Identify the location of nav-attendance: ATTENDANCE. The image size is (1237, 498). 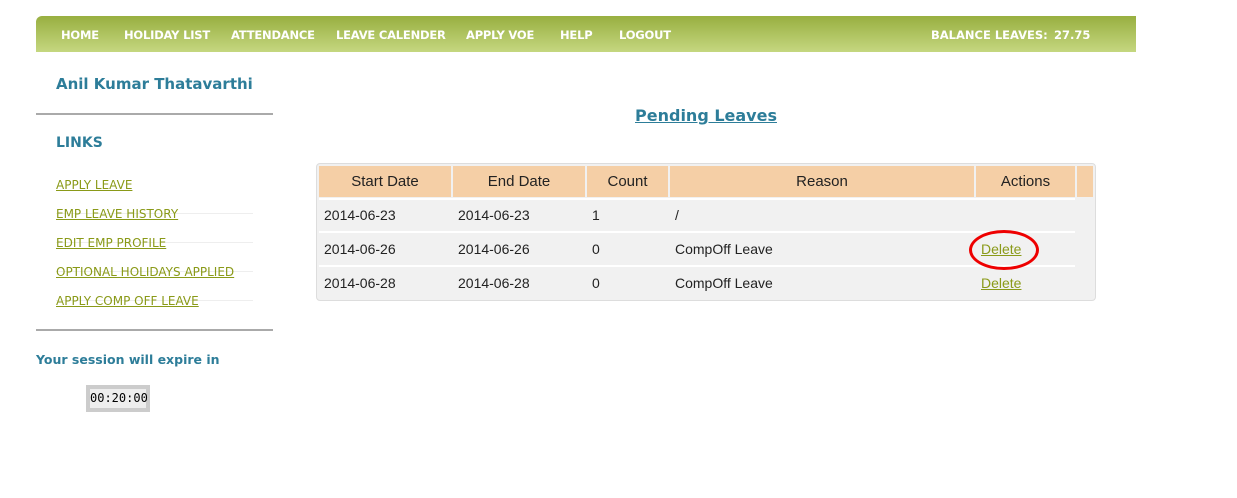
(273, 35).